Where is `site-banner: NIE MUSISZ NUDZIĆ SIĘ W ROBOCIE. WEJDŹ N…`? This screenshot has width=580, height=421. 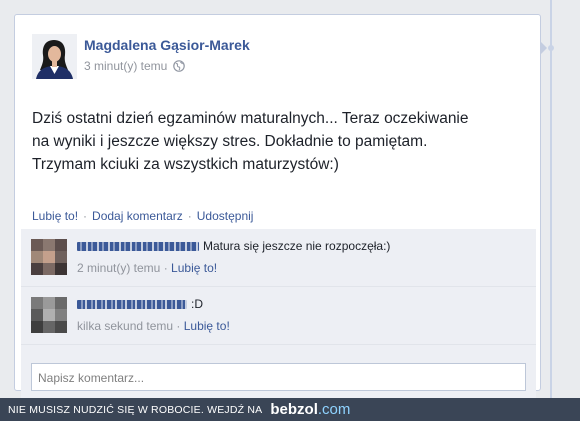
site-banner: NIE MUSISZ NUDZIĆ SIĘ W ROBOCIE. WEJDŹ N… is located at coordinates (290, 409).